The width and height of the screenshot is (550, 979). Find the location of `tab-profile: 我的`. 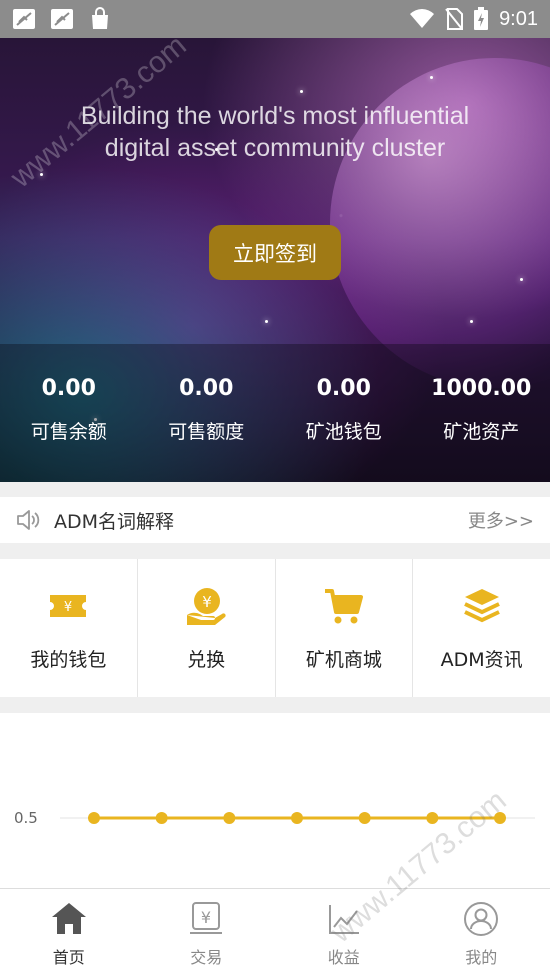

tab-profile: 我的 is located at coordinates (481, 934).